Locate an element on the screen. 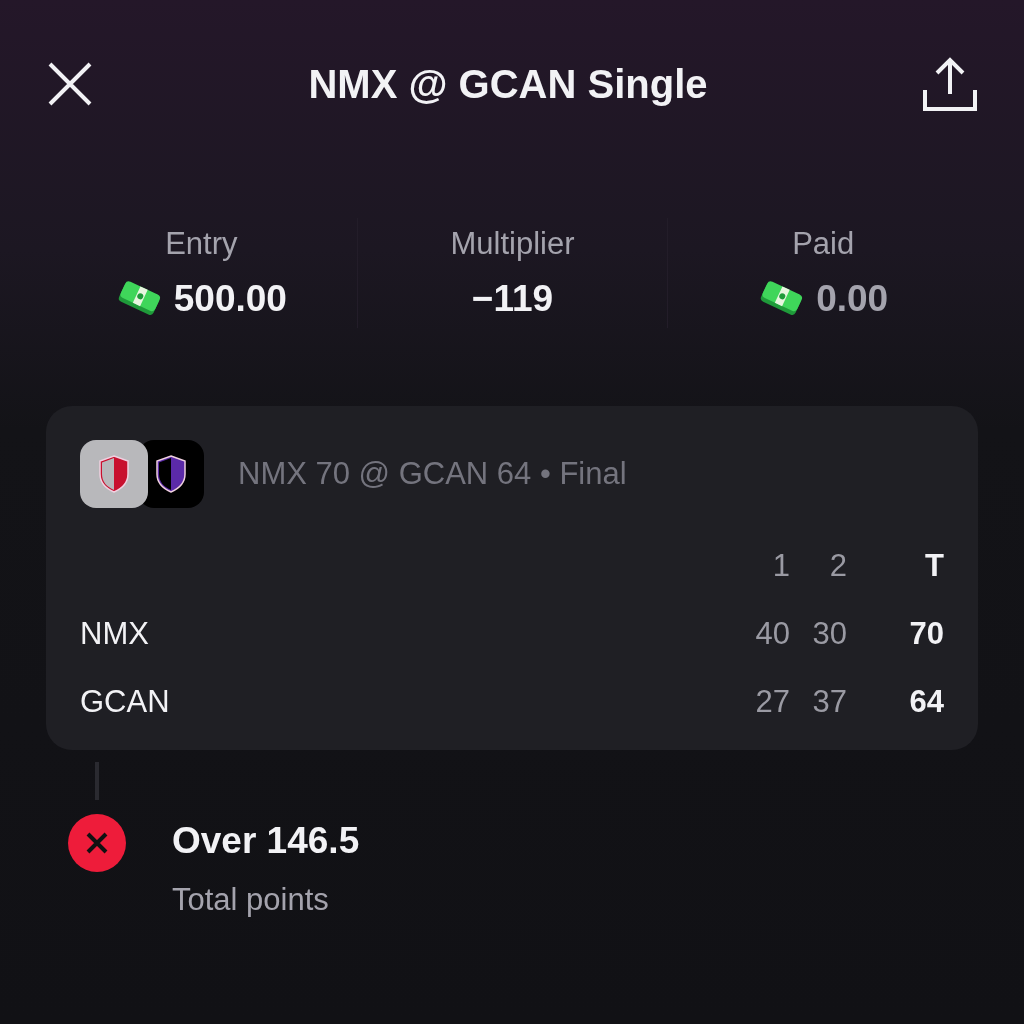 This screenshot has width=1024, height=1024. total-score: 70 is located at coordinates (926, 634).